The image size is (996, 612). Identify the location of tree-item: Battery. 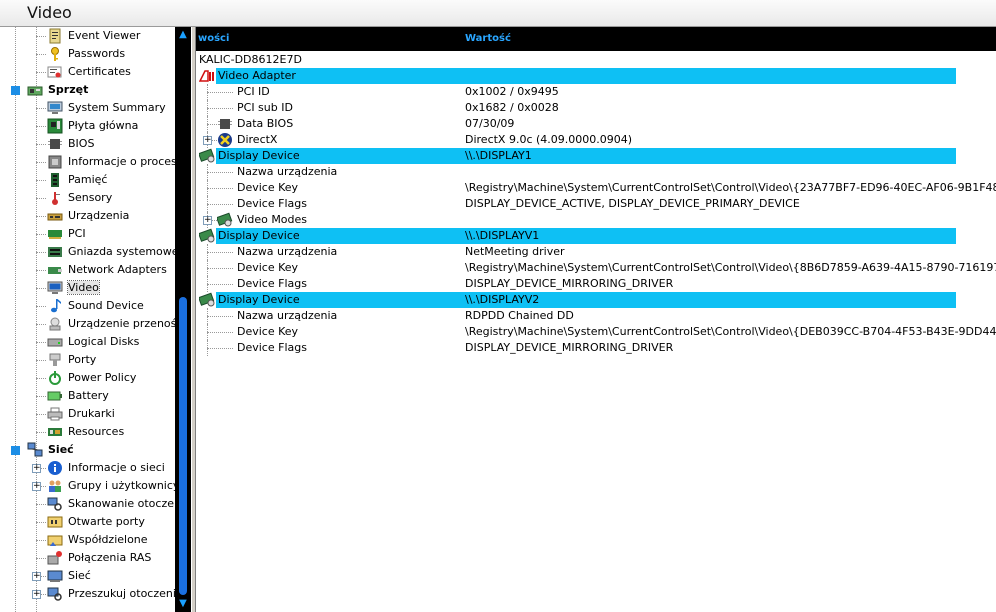
(87, 396).